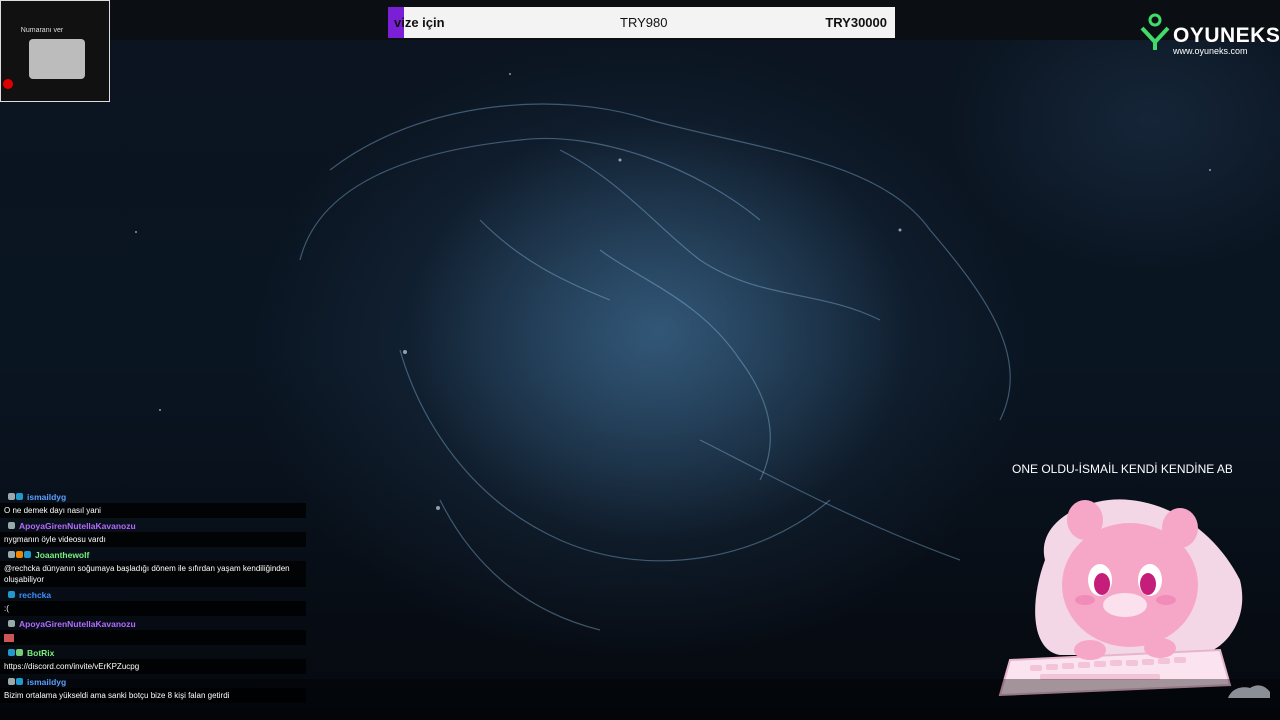 The height and width of the screenshot is (720, 1280). I want to click on chat-message: rechcka :(, so click(154, 602).